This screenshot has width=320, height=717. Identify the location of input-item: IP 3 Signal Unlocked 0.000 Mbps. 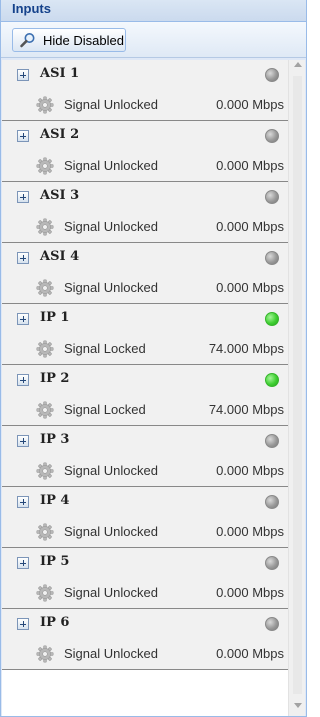
(146, 456).